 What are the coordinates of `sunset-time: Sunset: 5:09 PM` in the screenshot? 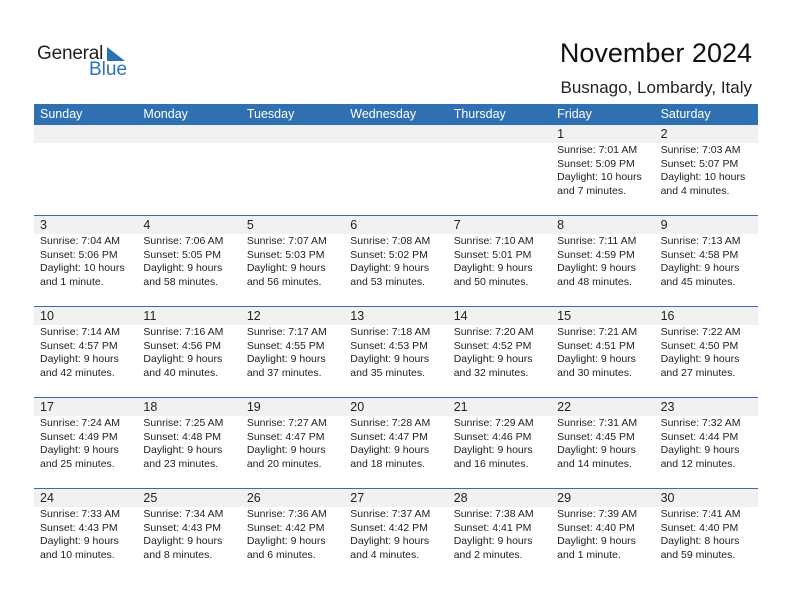 It's located at (596, 163).